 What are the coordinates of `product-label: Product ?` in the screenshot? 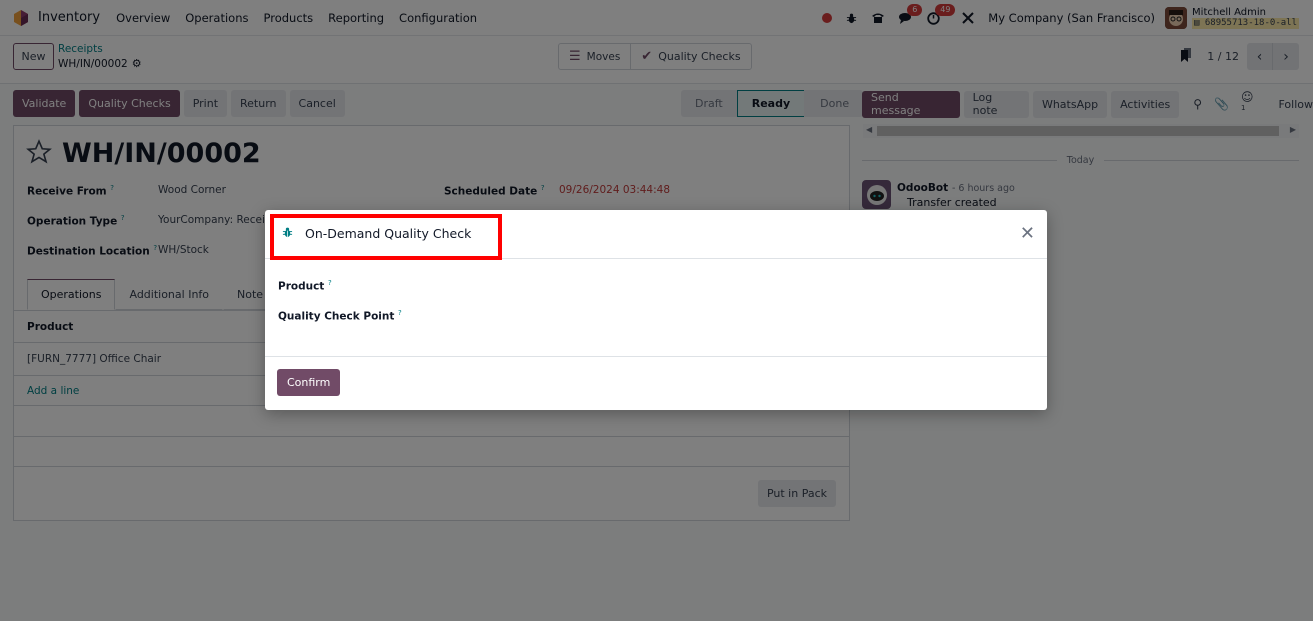 It's located at (305, 286).